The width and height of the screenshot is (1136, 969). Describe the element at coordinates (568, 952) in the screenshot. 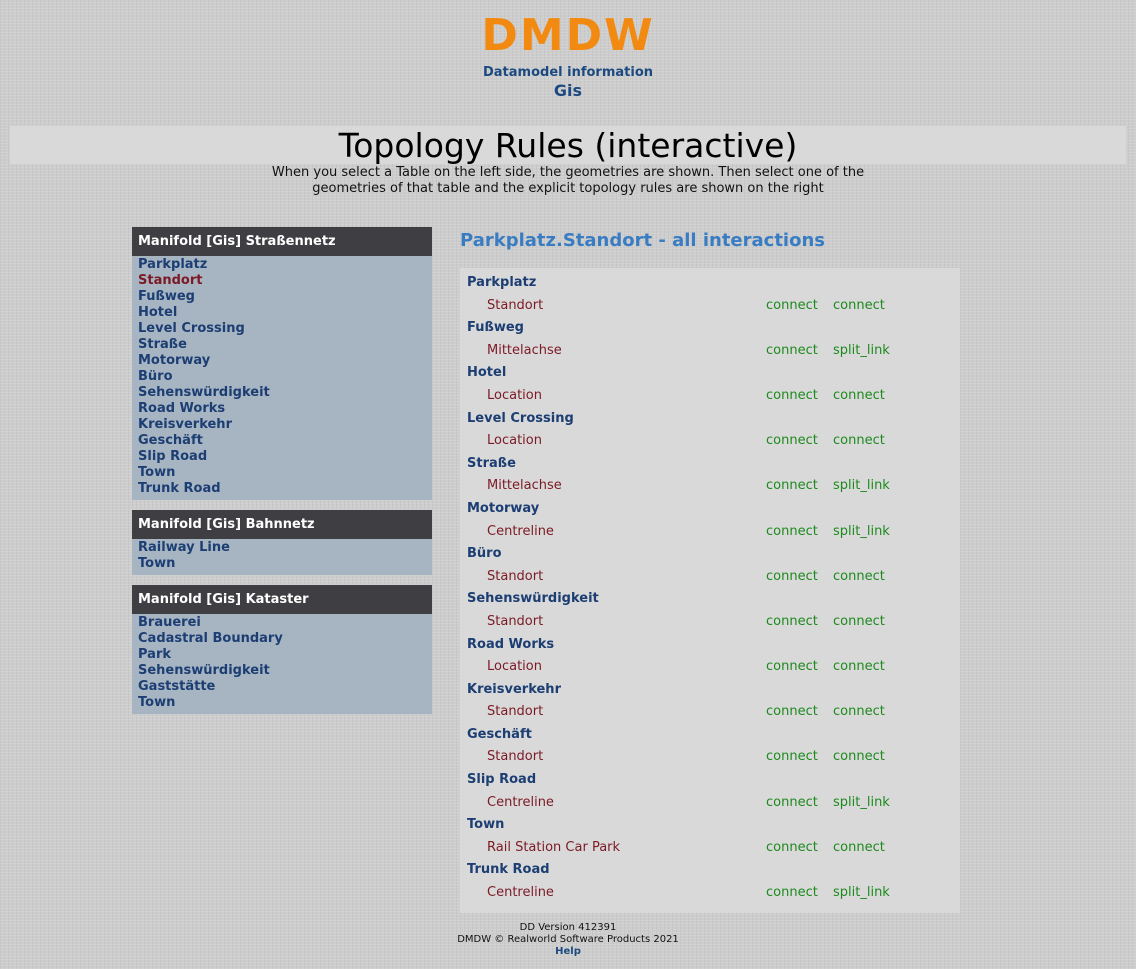

I see `help-link: Help` at that location.